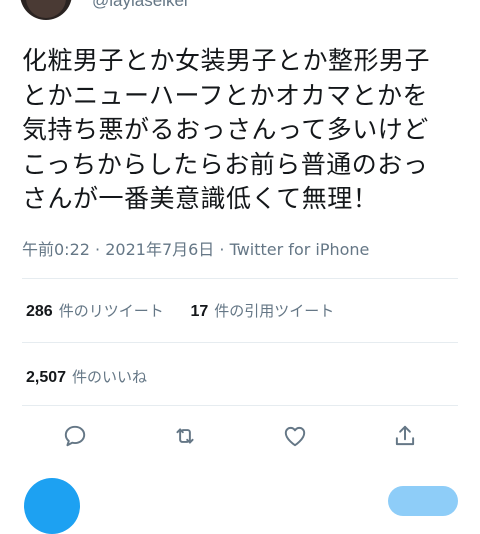 This screenshot has height=534, width=480. I want to click on likes-stats: 2,507 件のいいね, so click(86, 376).